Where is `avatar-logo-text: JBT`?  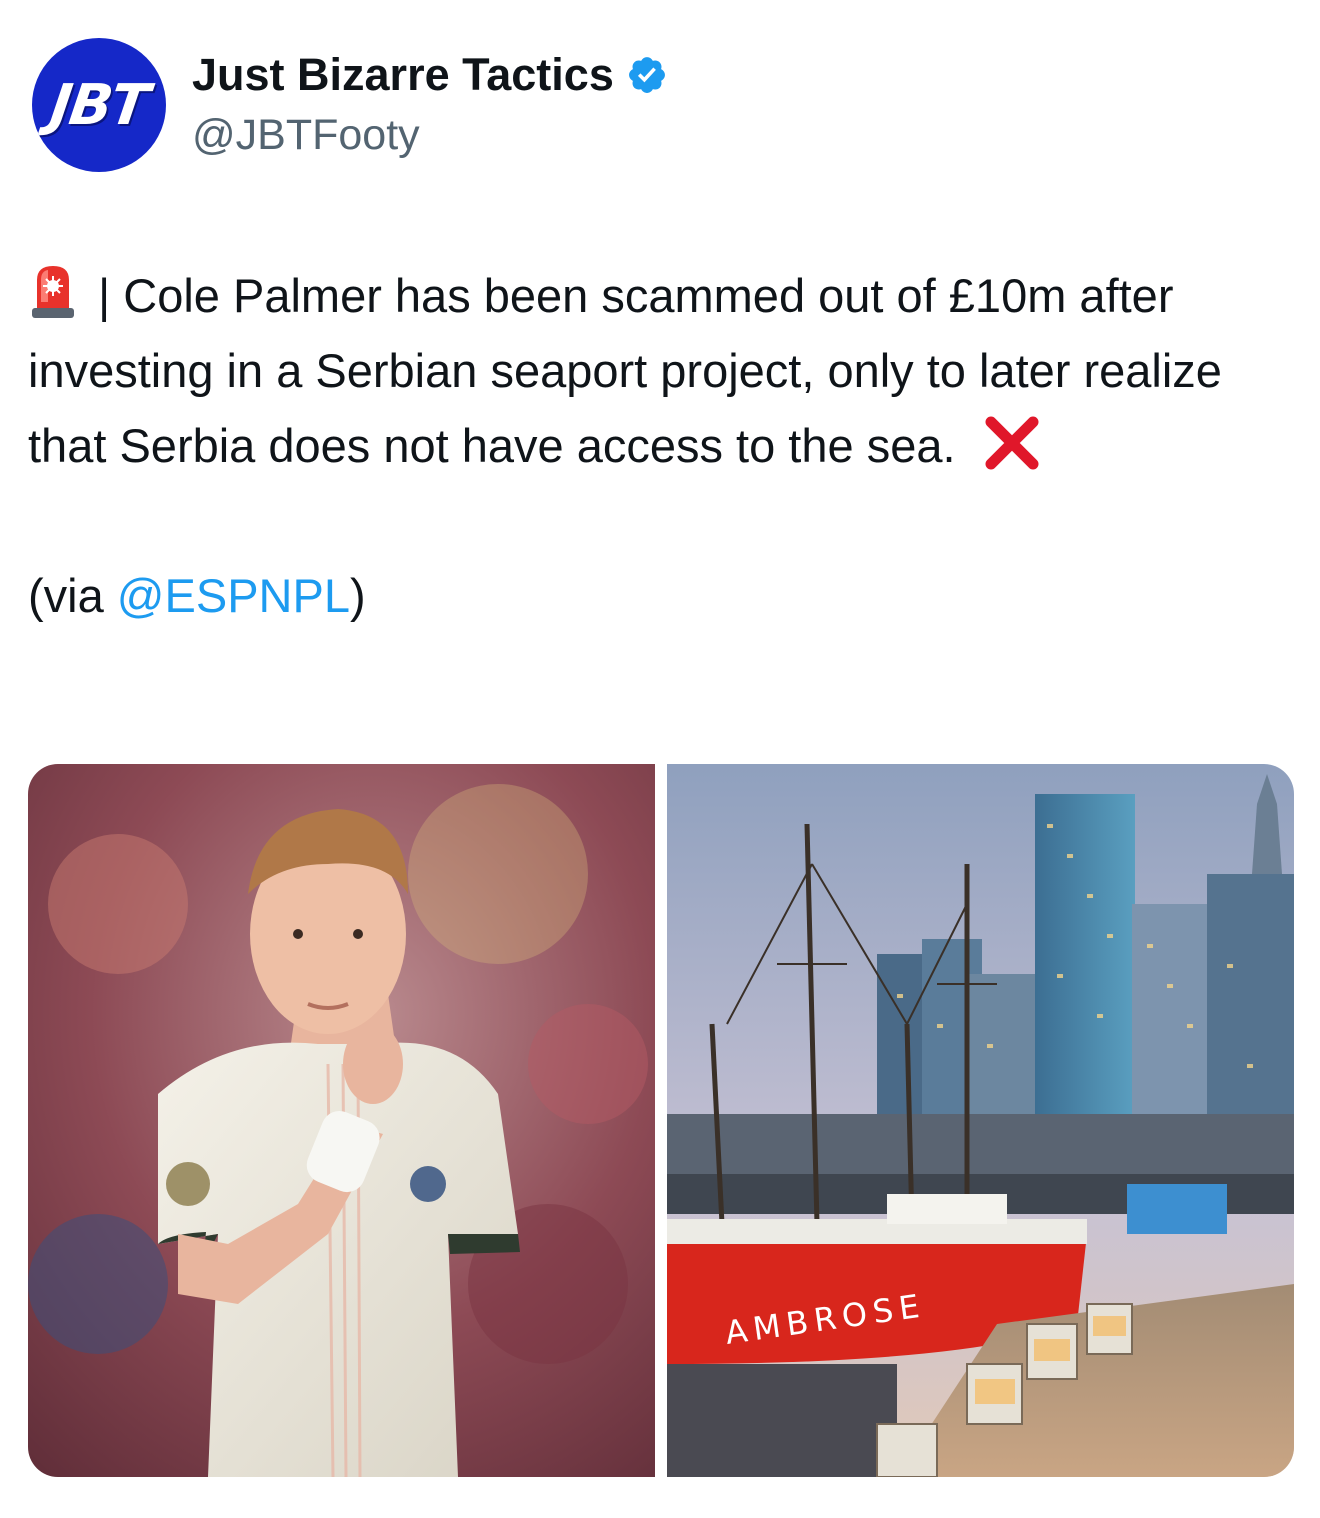 avatar-logo-text: JBT is located at coordinates (99, 105).